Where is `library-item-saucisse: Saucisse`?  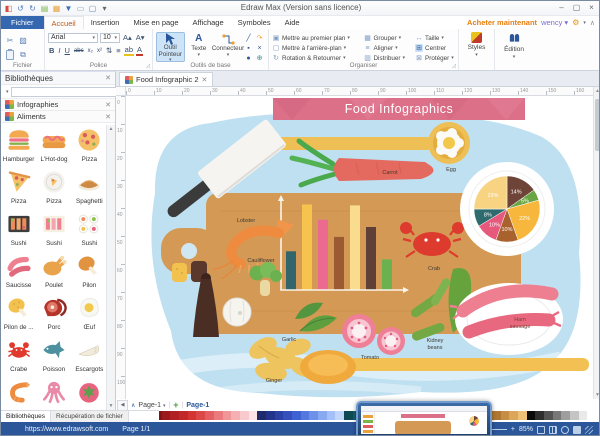
library-item-saucisse: Saucisse is located at coordinates (18, 274).